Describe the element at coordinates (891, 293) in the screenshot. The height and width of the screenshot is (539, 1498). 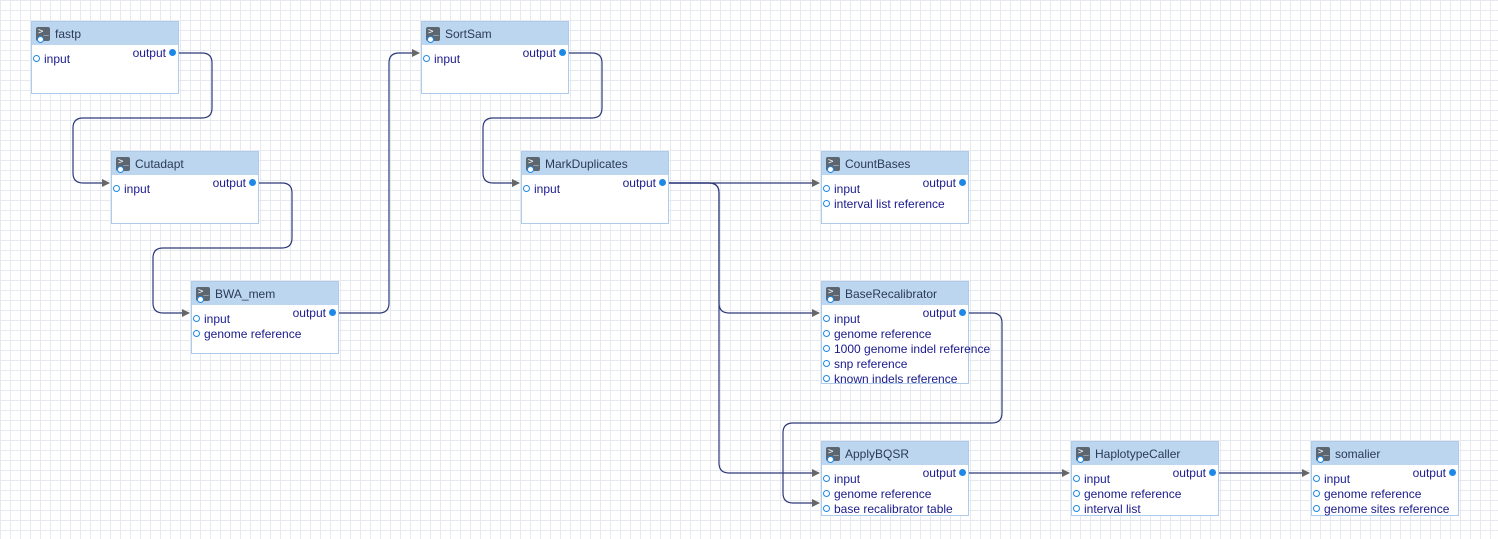
I see `node-title: BaseRecalibrator` at that location.